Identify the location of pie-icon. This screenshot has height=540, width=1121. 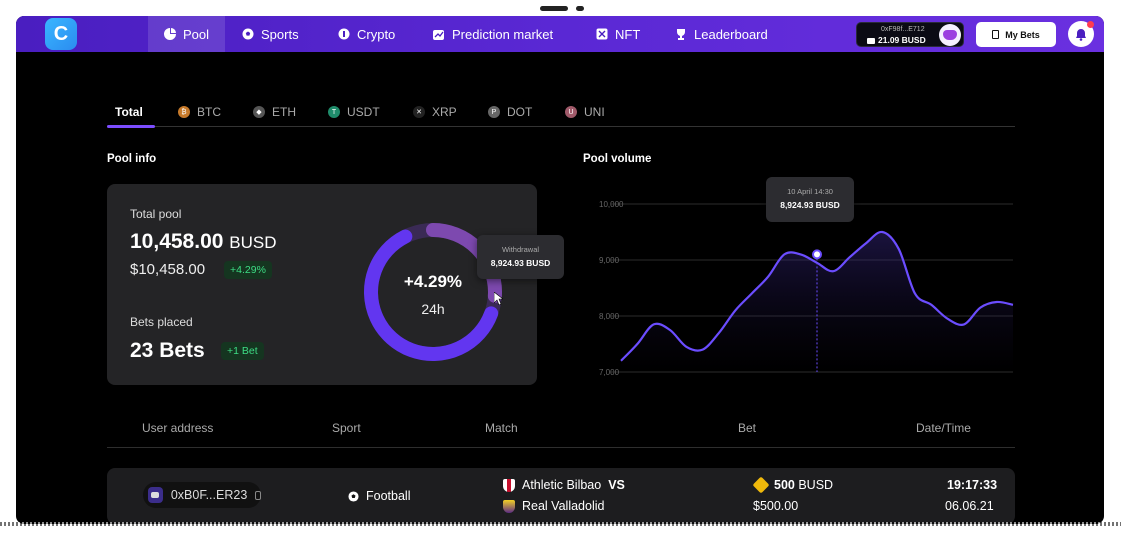
(170, 34).